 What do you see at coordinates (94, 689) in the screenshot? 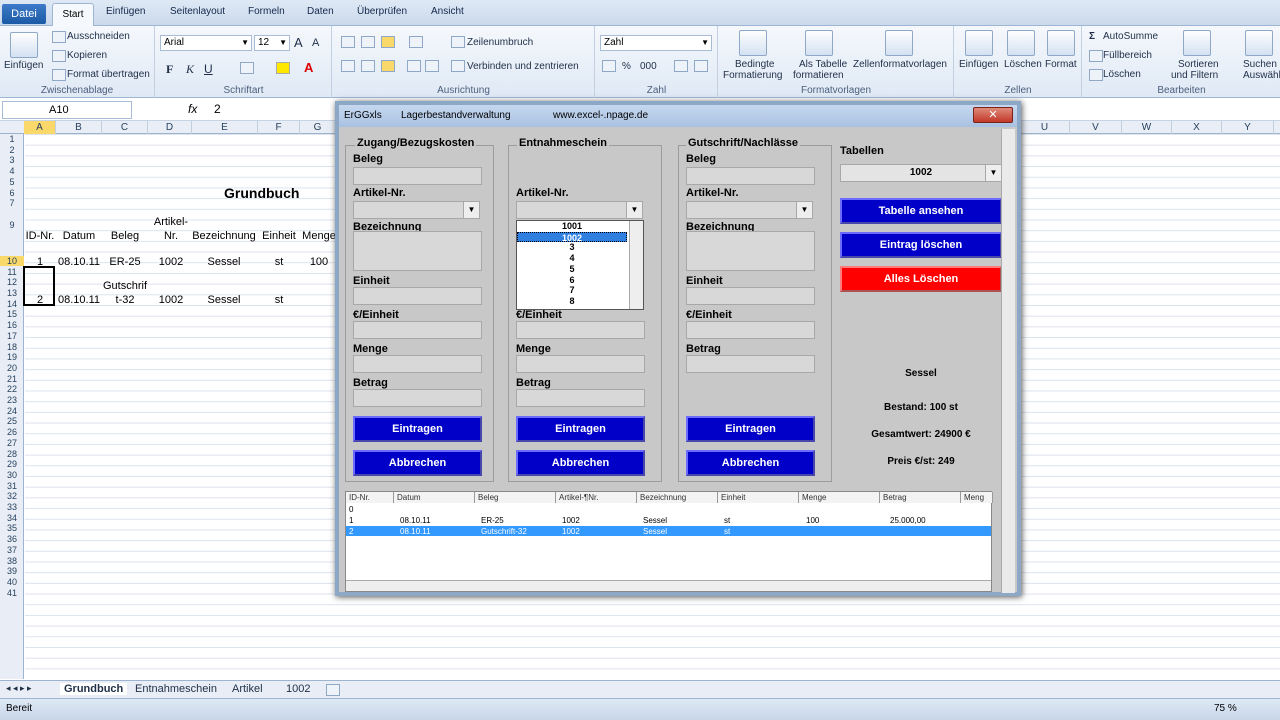
I see `sheet-tab-grundbuch: Grundbuch` at bounding box center [94, 689].